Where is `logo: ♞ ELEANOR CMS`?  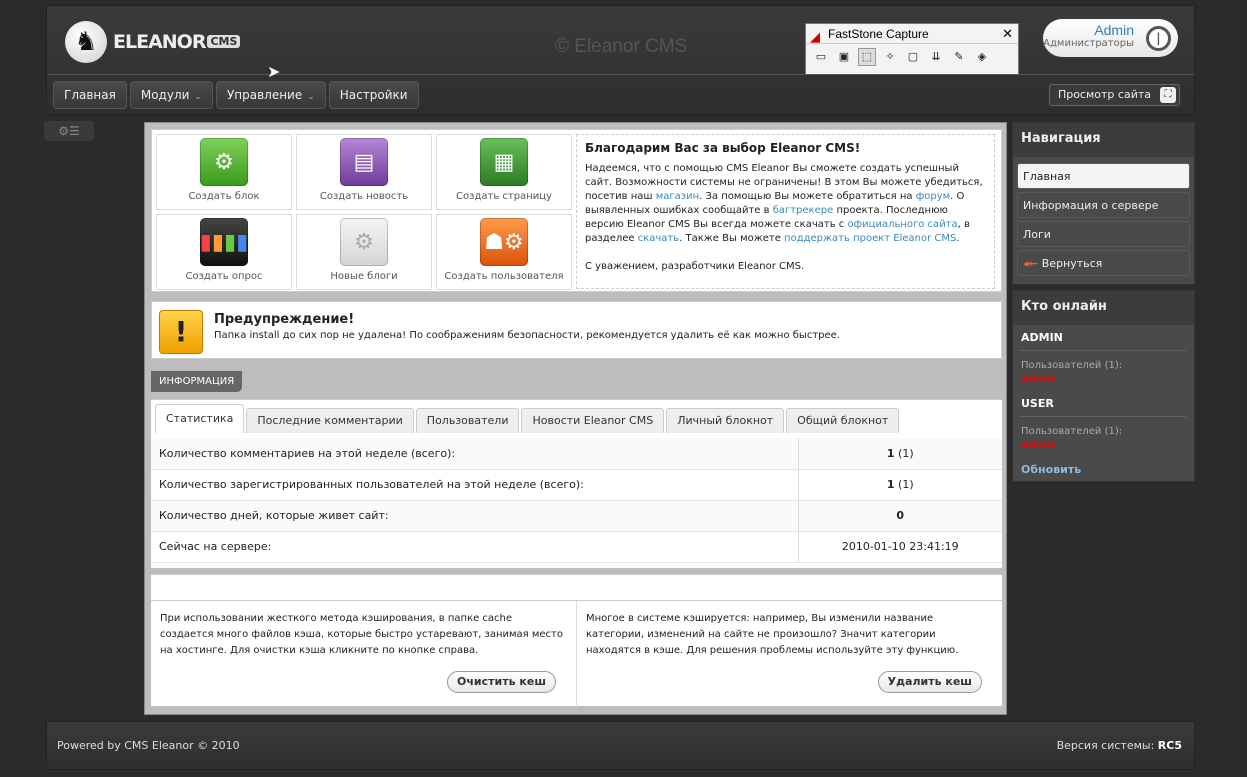 logo: ♞ ELEANOR CMS is located at coordinates (153, 42).